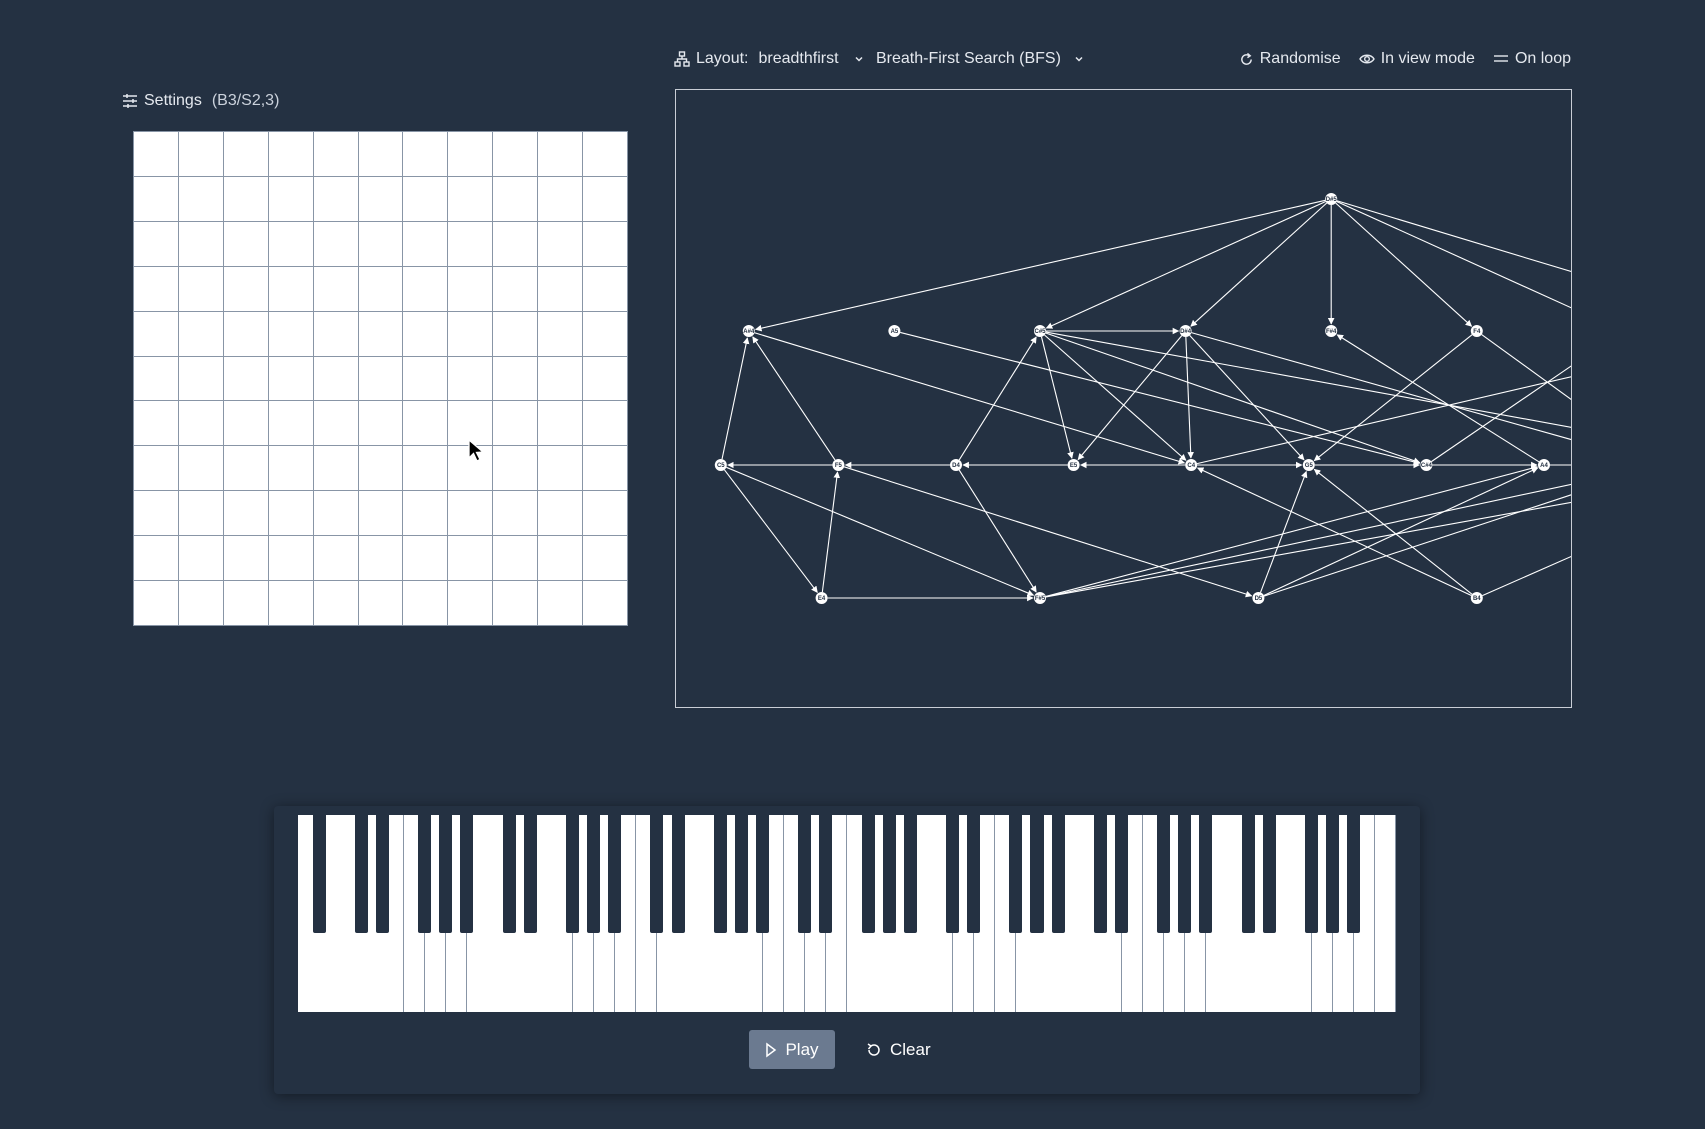  I want to click on graph-node: G5, so click(1308, 465).